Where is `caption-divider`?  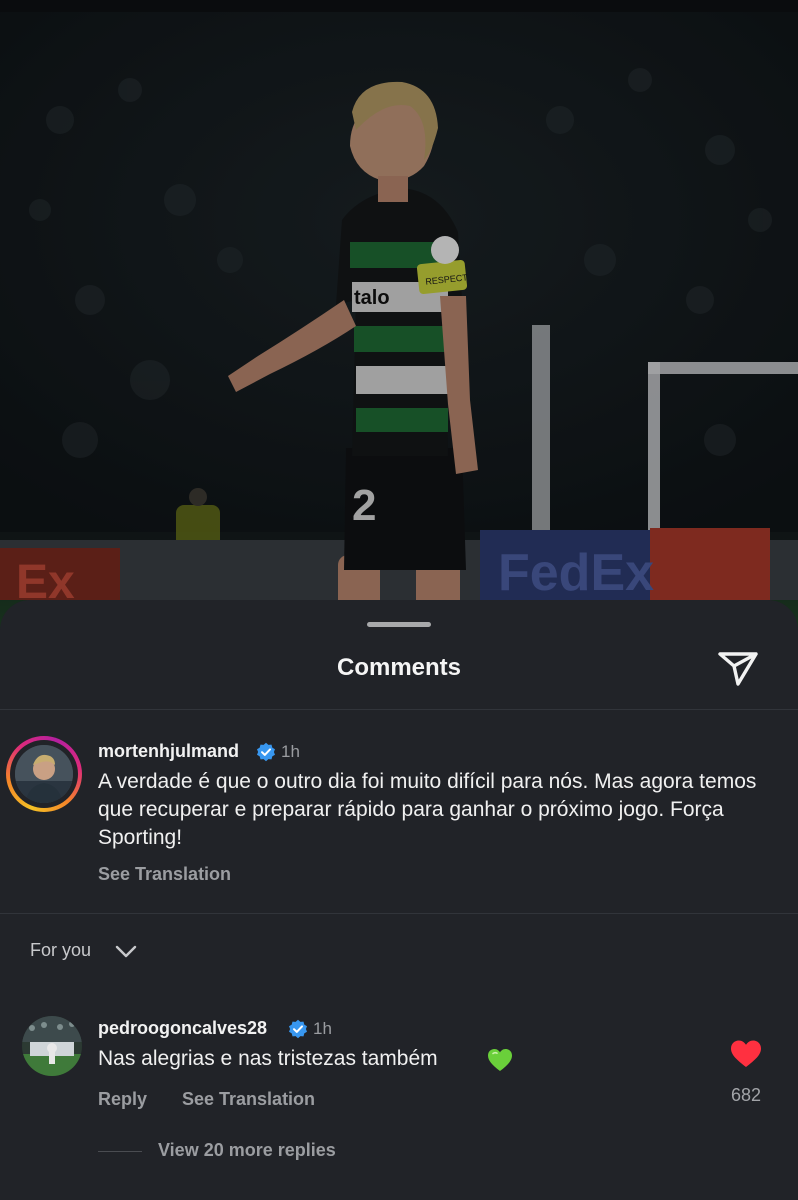
caption-divider is located at coordinates (399, 913).